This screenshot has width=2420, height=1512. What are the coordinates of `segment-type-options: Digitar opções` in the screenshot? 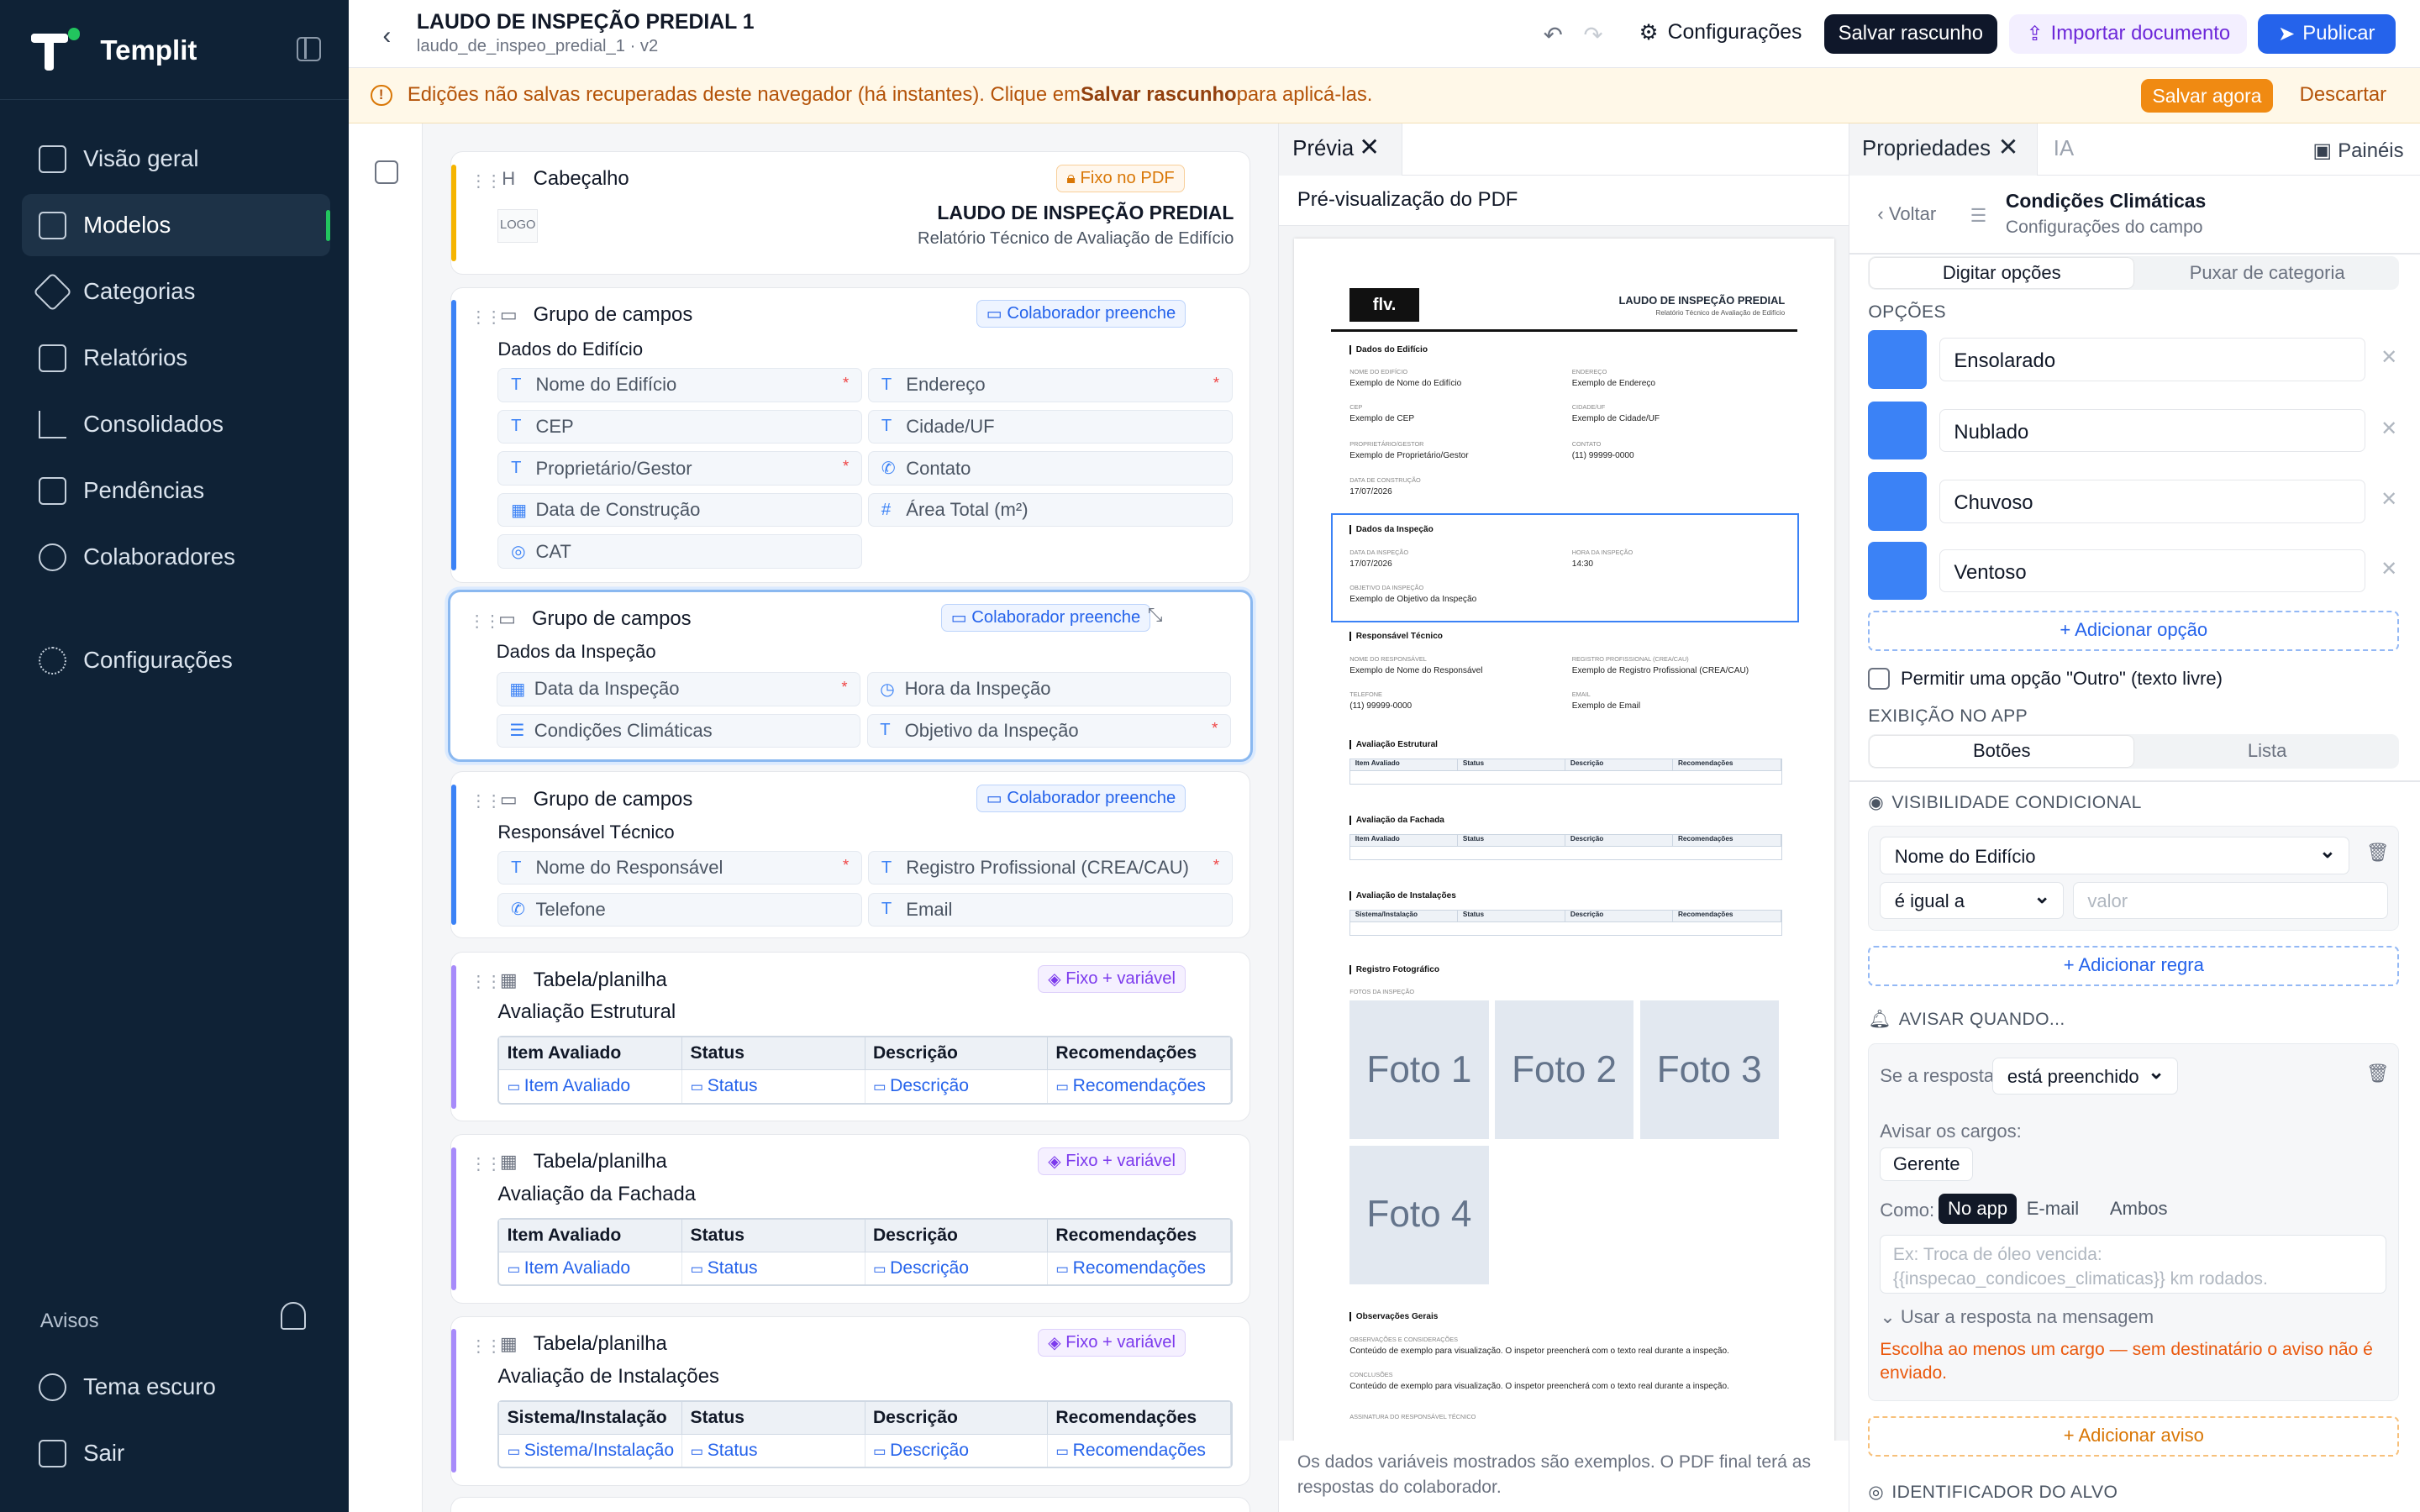 It's located at (2002, 273).